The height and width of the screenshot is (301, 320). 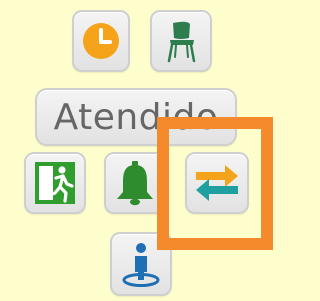 I want to click on info-button, so click(x=141, y=264).